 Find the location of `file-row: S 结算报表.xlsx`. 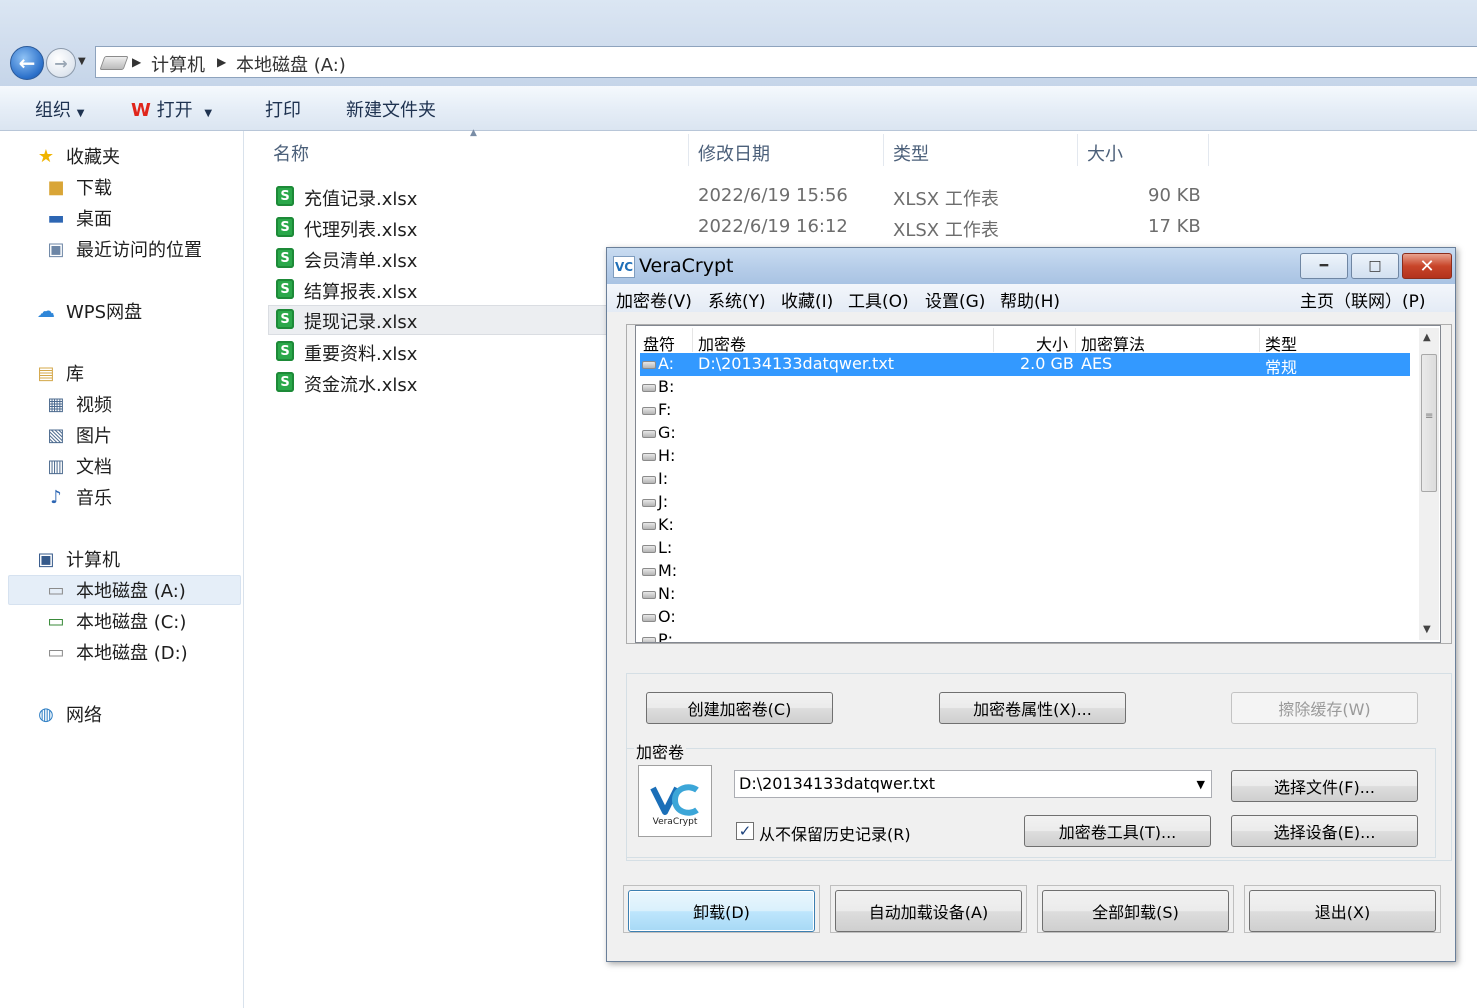

file-row: S 结算报表.xlsx is located at coordinates (438, 290).